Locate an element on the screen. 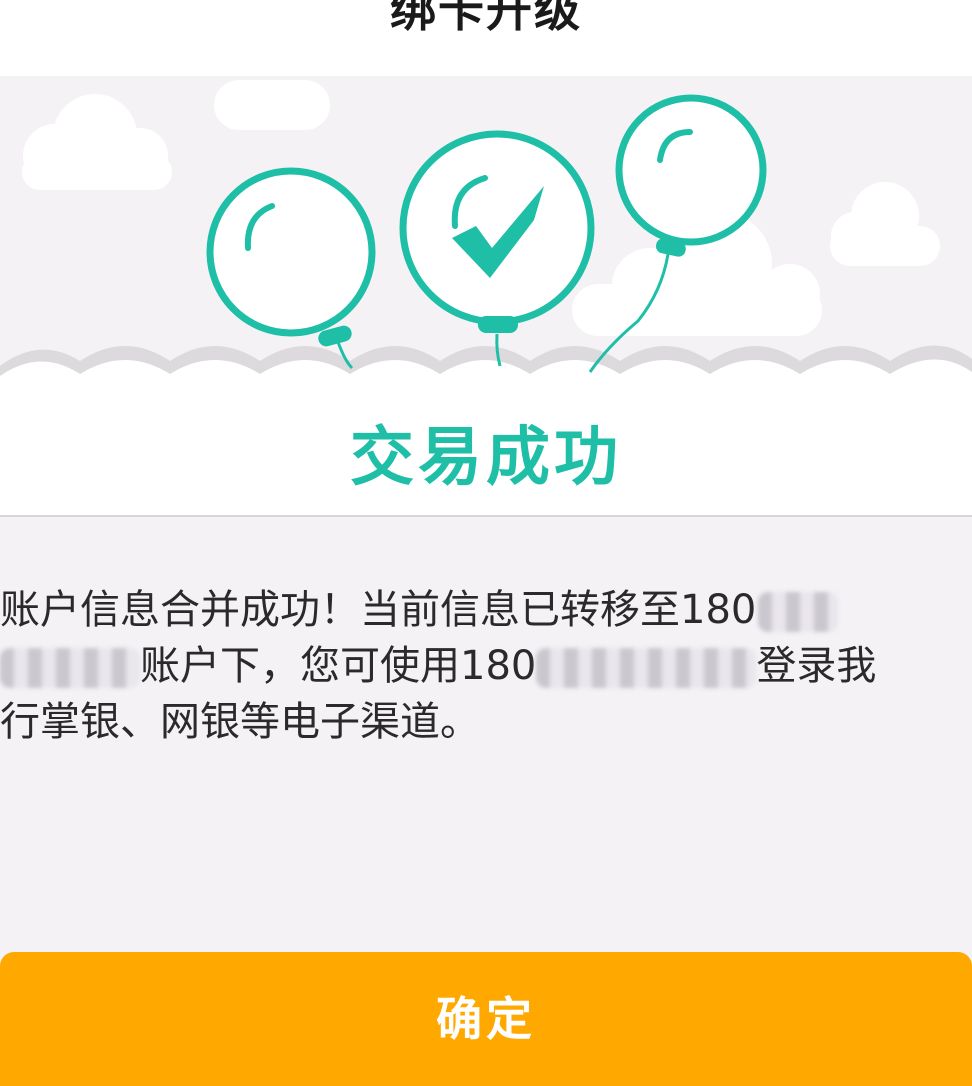 The image size is (972, 1086). page-header: 绑卡升级 is located at coordinates (486, 38).